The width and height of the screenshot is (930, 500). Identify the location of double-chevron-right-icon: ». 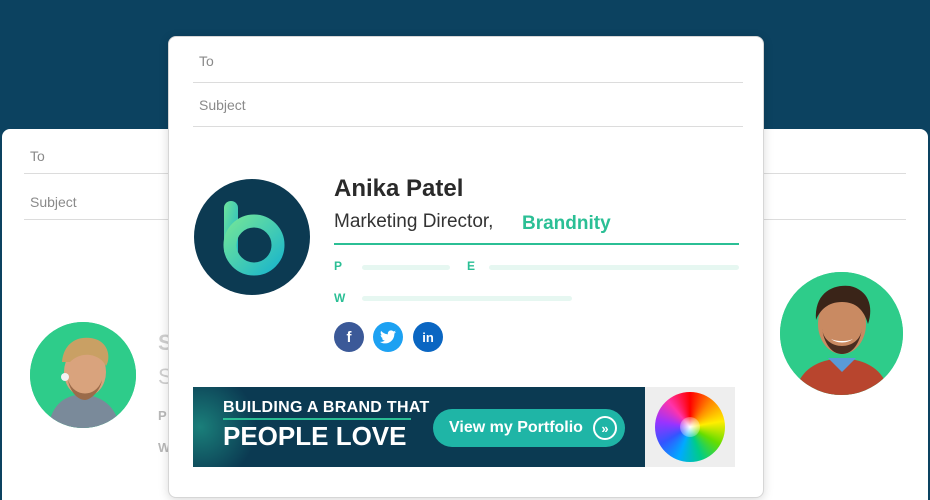
(605, 428).